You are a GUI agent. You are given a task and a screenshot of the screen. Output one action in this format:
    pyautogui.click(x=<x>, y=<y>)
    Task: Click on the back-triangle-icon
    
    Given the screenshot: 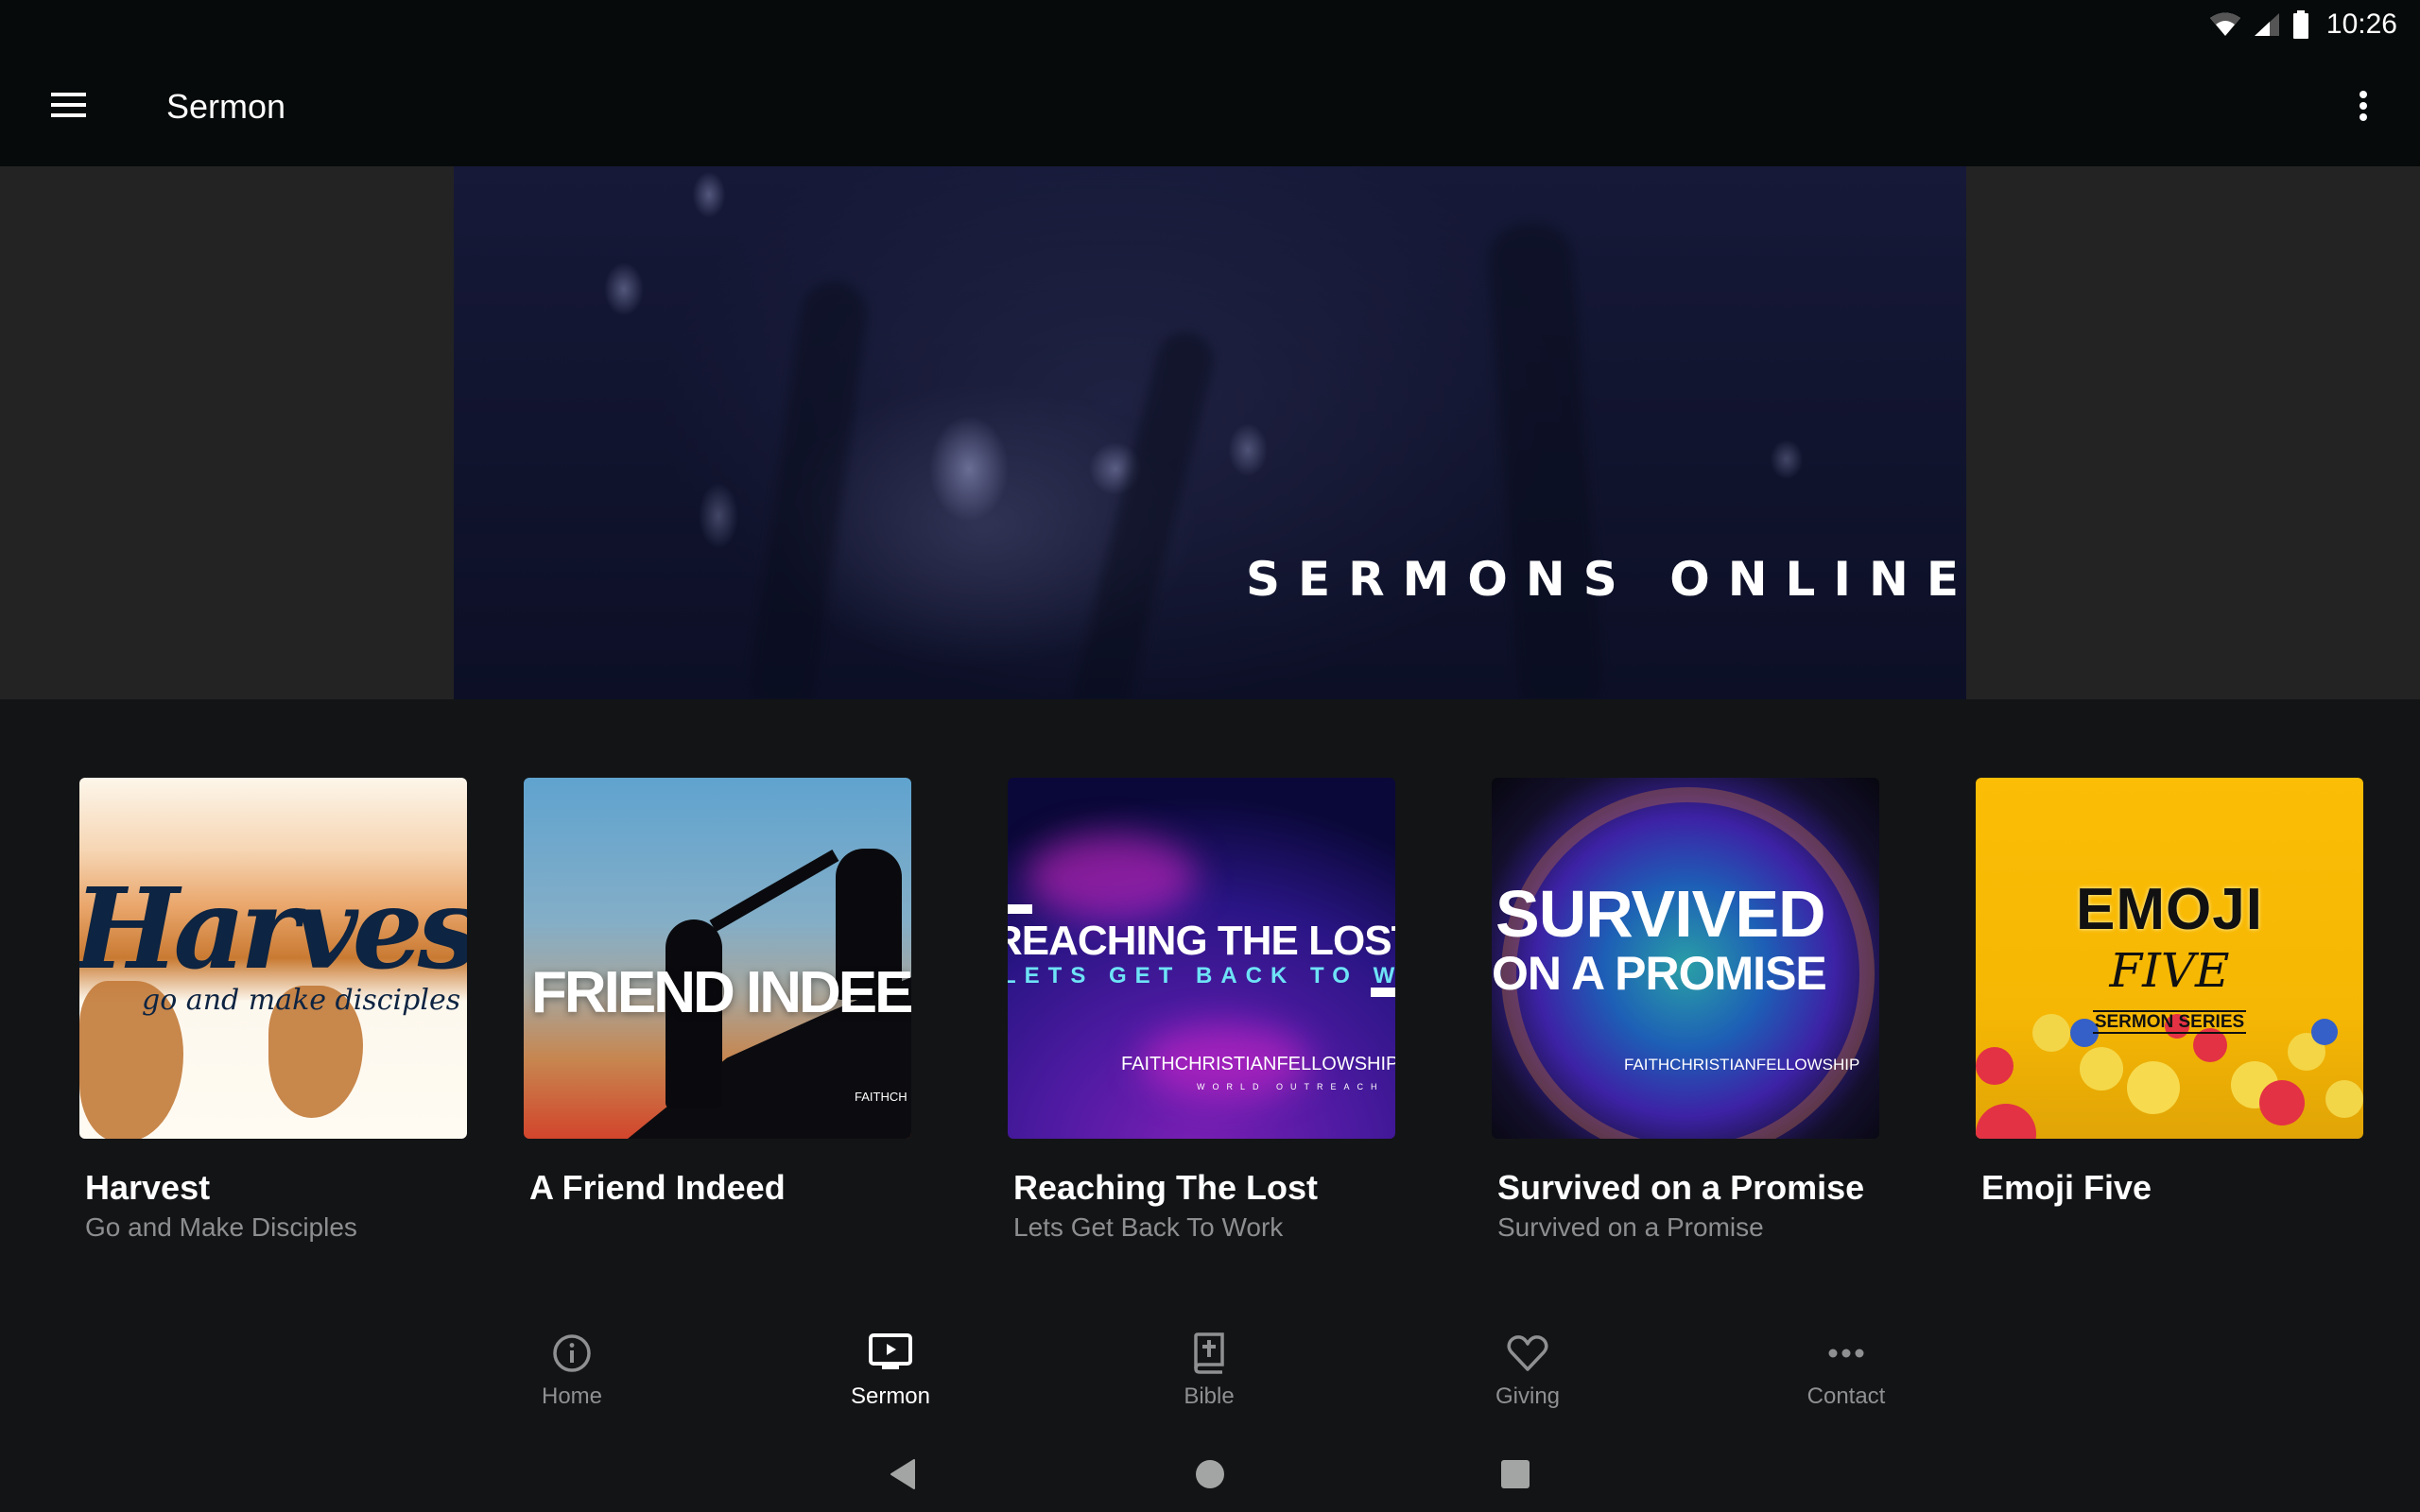 What is the action you would take?
    pyautogui.click(x=902, y=1474)
    